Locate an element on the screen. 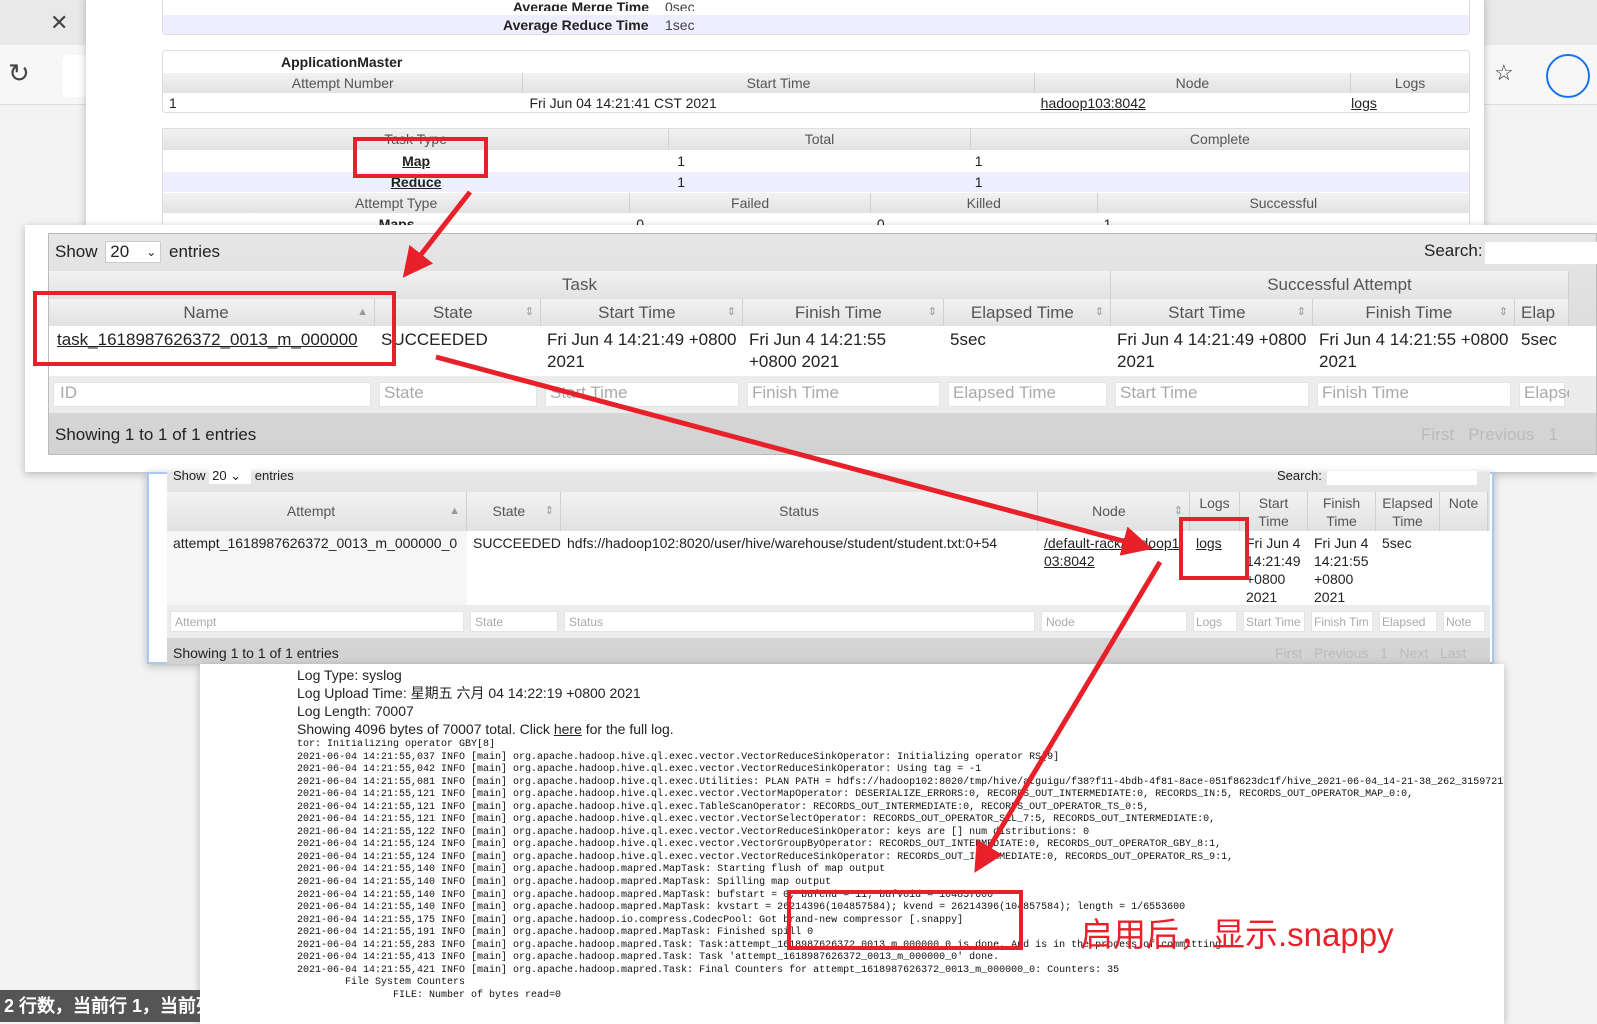 The width and height of the screenshot is (1597, 1024). arrow-task-to-attempt is located at coordinates (794, 455).